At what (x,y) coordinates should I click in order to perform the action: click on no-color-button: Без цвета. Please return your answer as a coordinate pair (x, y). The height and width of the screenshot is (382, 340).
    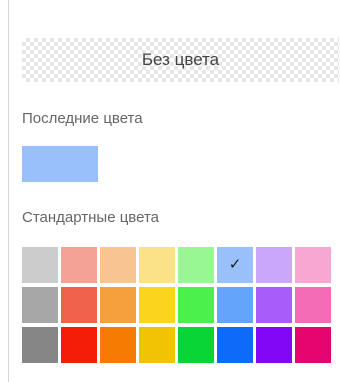
    Looking at the image, I should click on (180, 60).